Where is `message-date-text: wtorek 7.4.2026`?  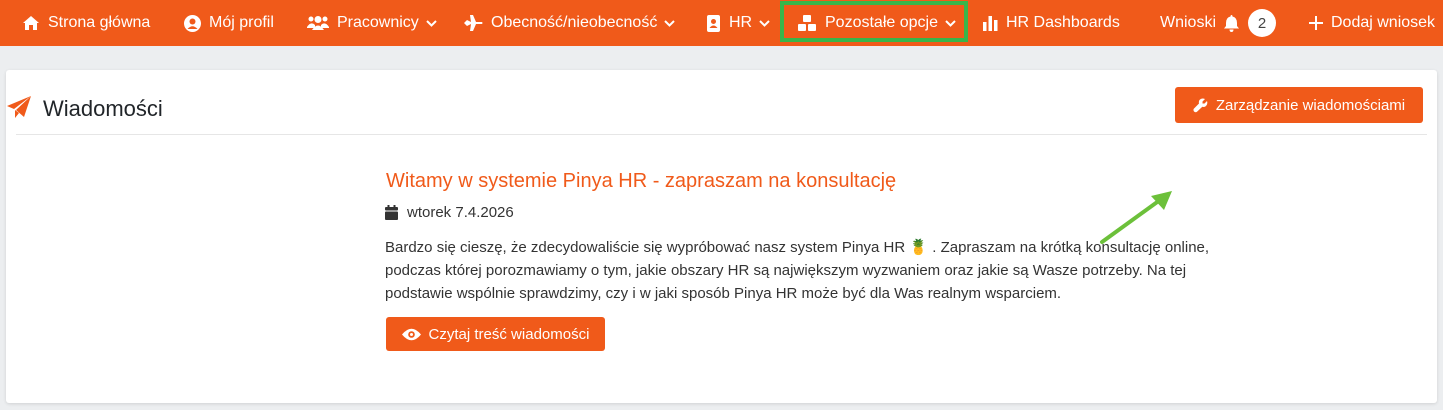
message-date-text: wtorek 7.4.2026 is located at coordinates (460, 212).